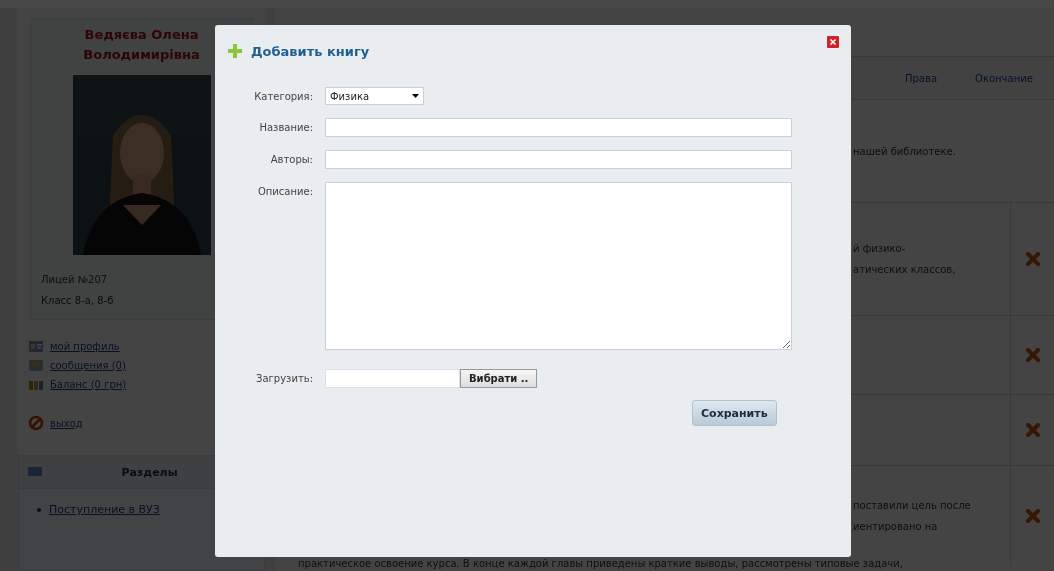  What do you see at coordinates (1004, 78) in the screenshot?
I see `step-label: Окончание` at bounding box center [1004, 78].